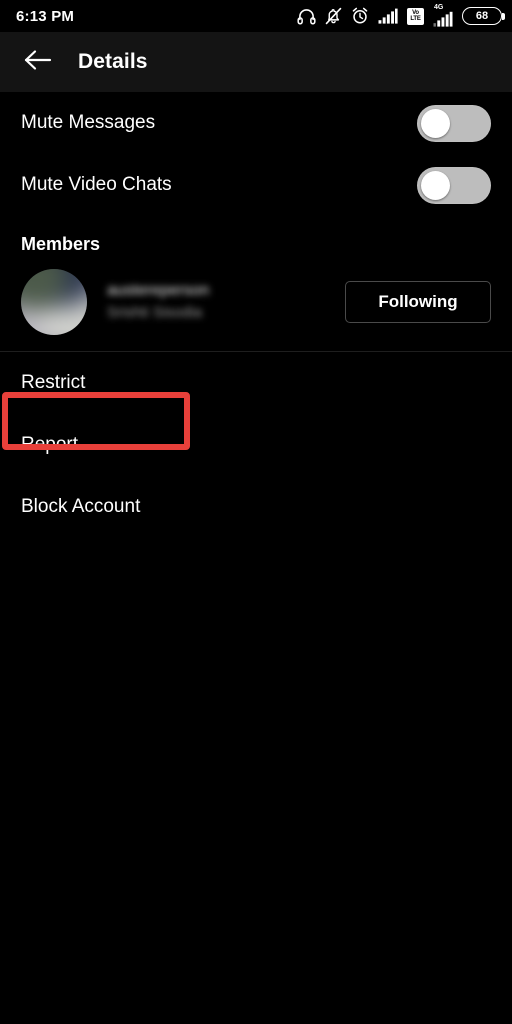 This screenshot has height=1024, width=512. Describe the element at coordinates (418, 302) in the screenshot. I see `following-button: Following` at that location.